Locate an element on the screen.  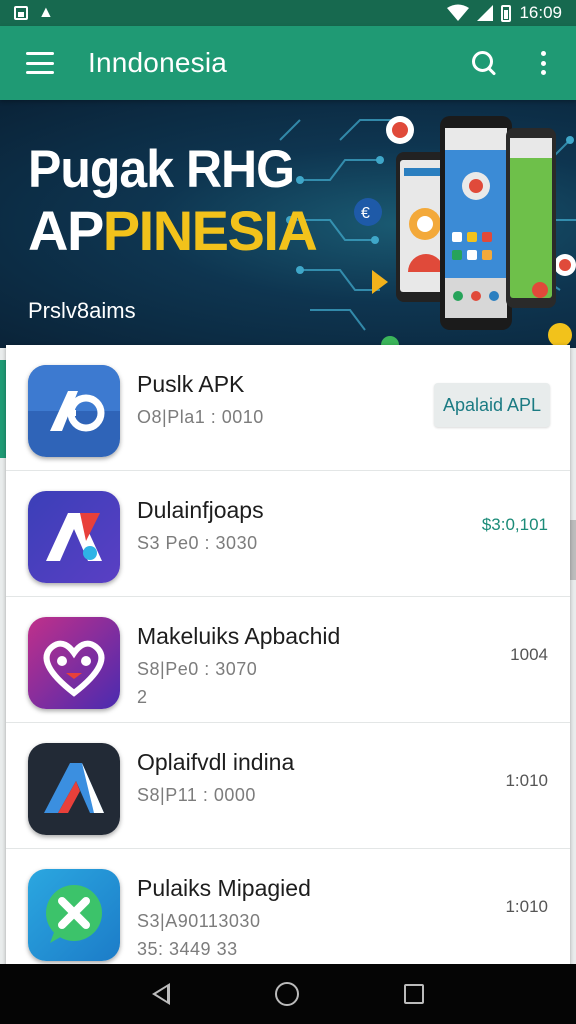
wifi-icon is located at coordinates (458, 12).